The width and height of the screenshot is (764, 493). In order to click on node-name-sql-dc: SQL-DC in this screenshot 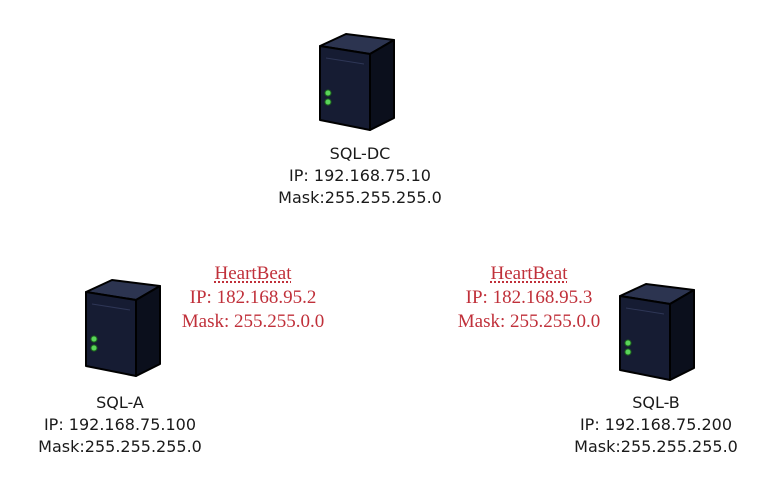, I will do `click(360, 153)`.